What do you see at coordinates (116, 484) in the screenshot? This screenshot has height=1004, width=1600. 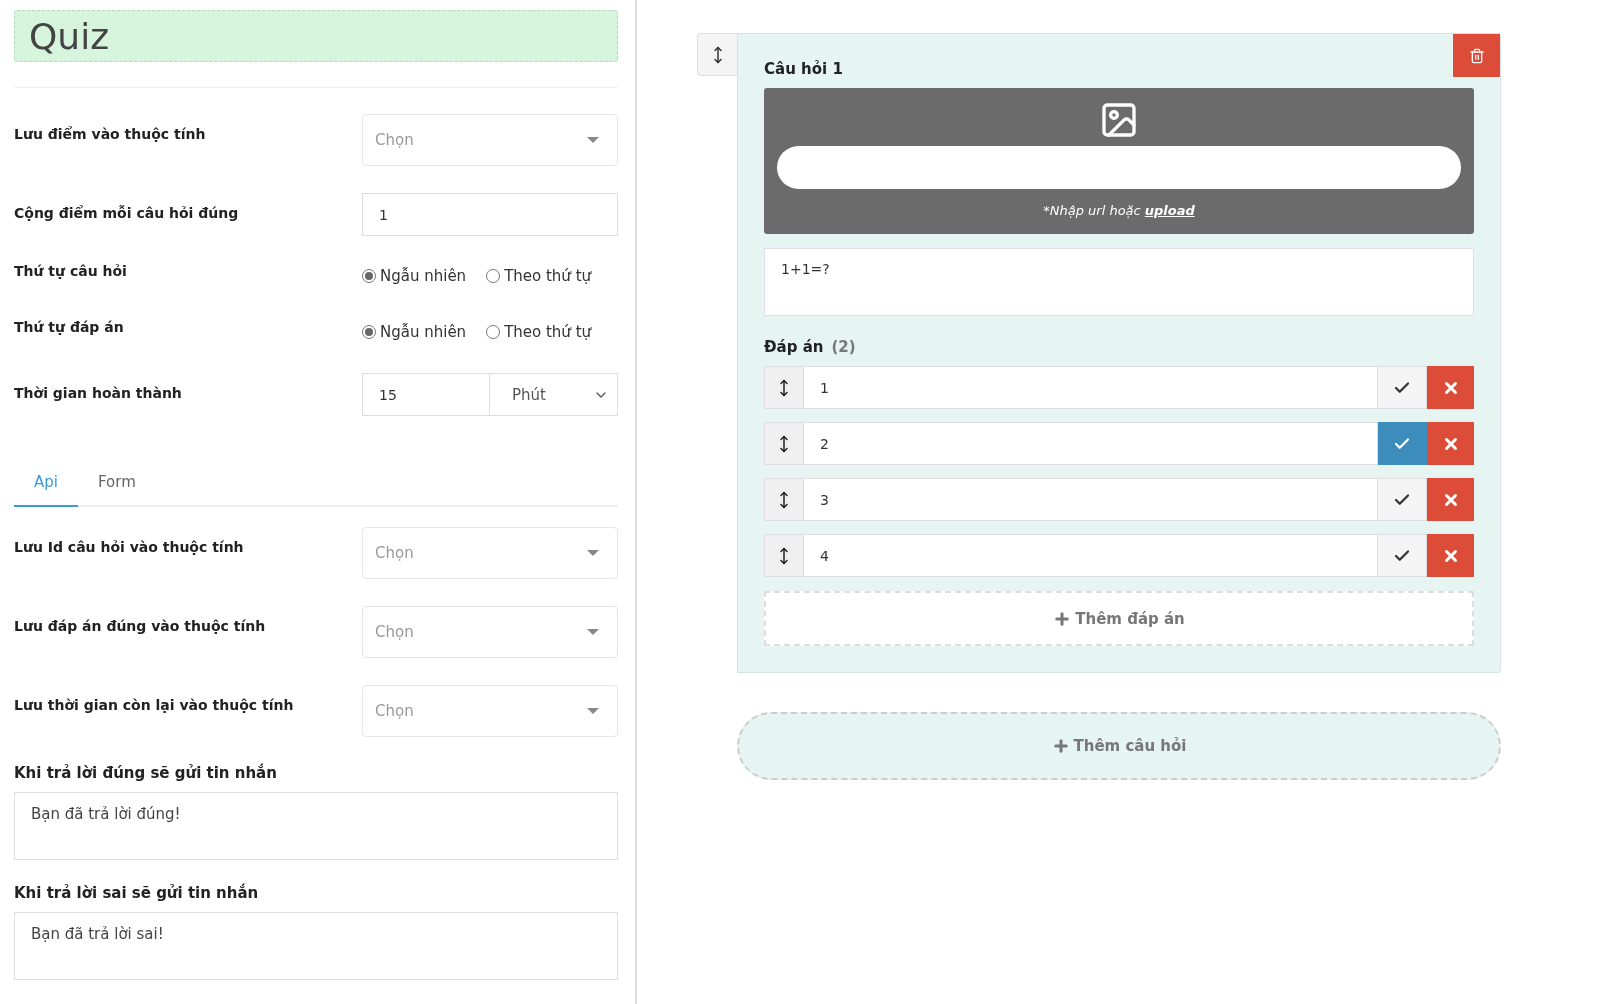 I see `tab: Form` at bounding box center [116, 484].